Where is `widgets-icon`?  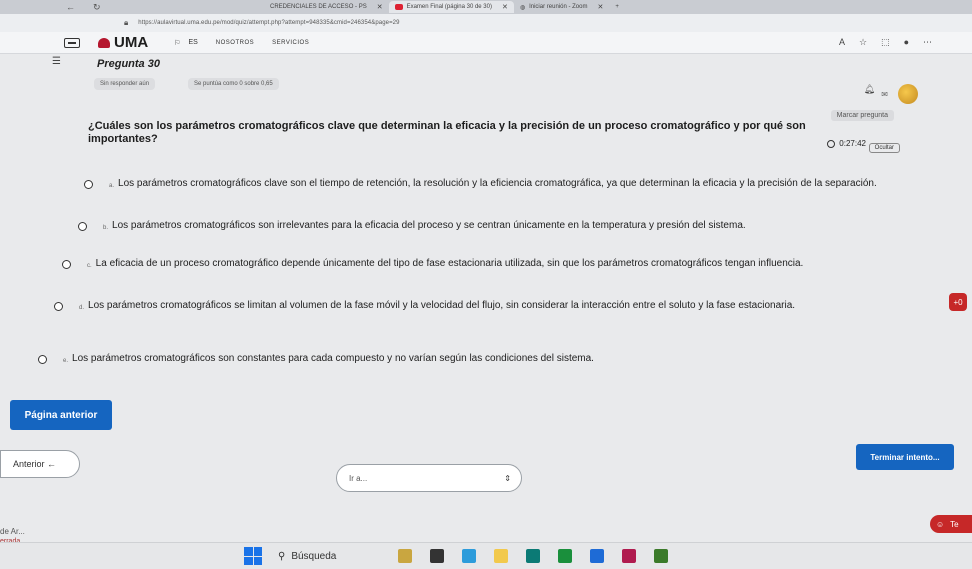
widgets-icon is located at coordinates (405, 556).